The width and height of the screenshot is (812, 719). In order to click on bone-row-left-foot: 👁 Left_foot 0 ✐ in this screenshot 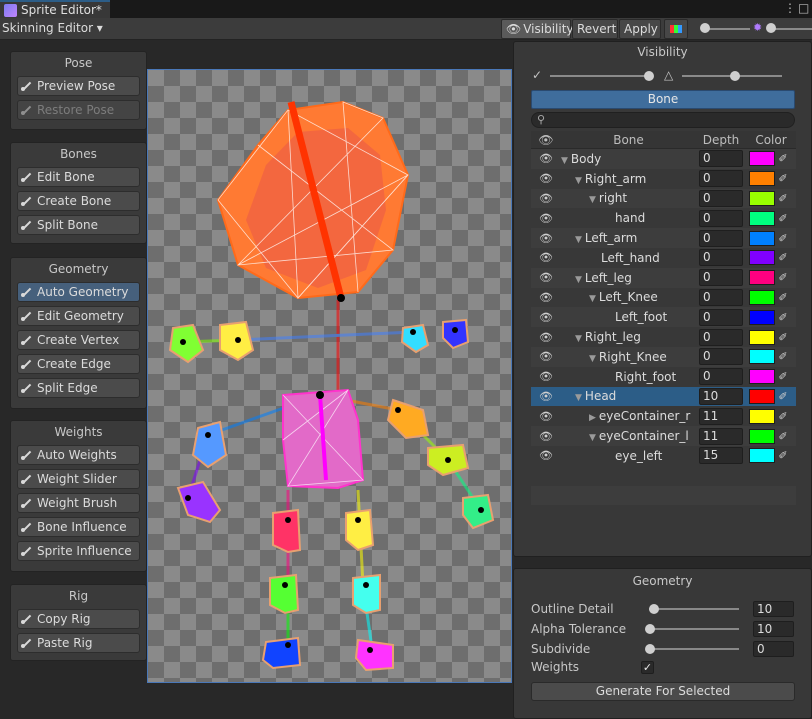, I will do `click(663, 317)`.